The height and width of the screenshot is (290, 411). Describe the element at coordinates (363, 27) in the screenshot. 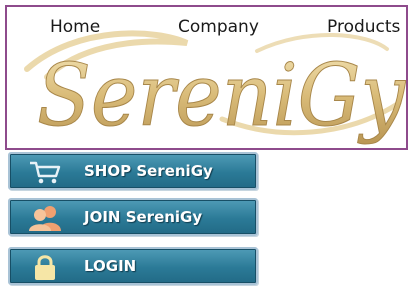

I see `nav-products-link: Products` at that location.